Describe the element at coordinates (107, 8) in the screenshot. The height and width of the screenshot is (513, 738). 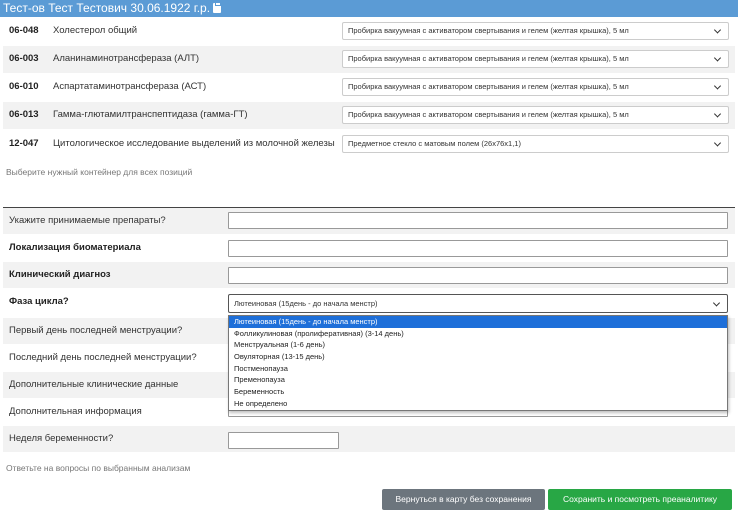
I see `patient-title: Тест-ов Тест Тестович 30.06.1922 г.р.` at that location.